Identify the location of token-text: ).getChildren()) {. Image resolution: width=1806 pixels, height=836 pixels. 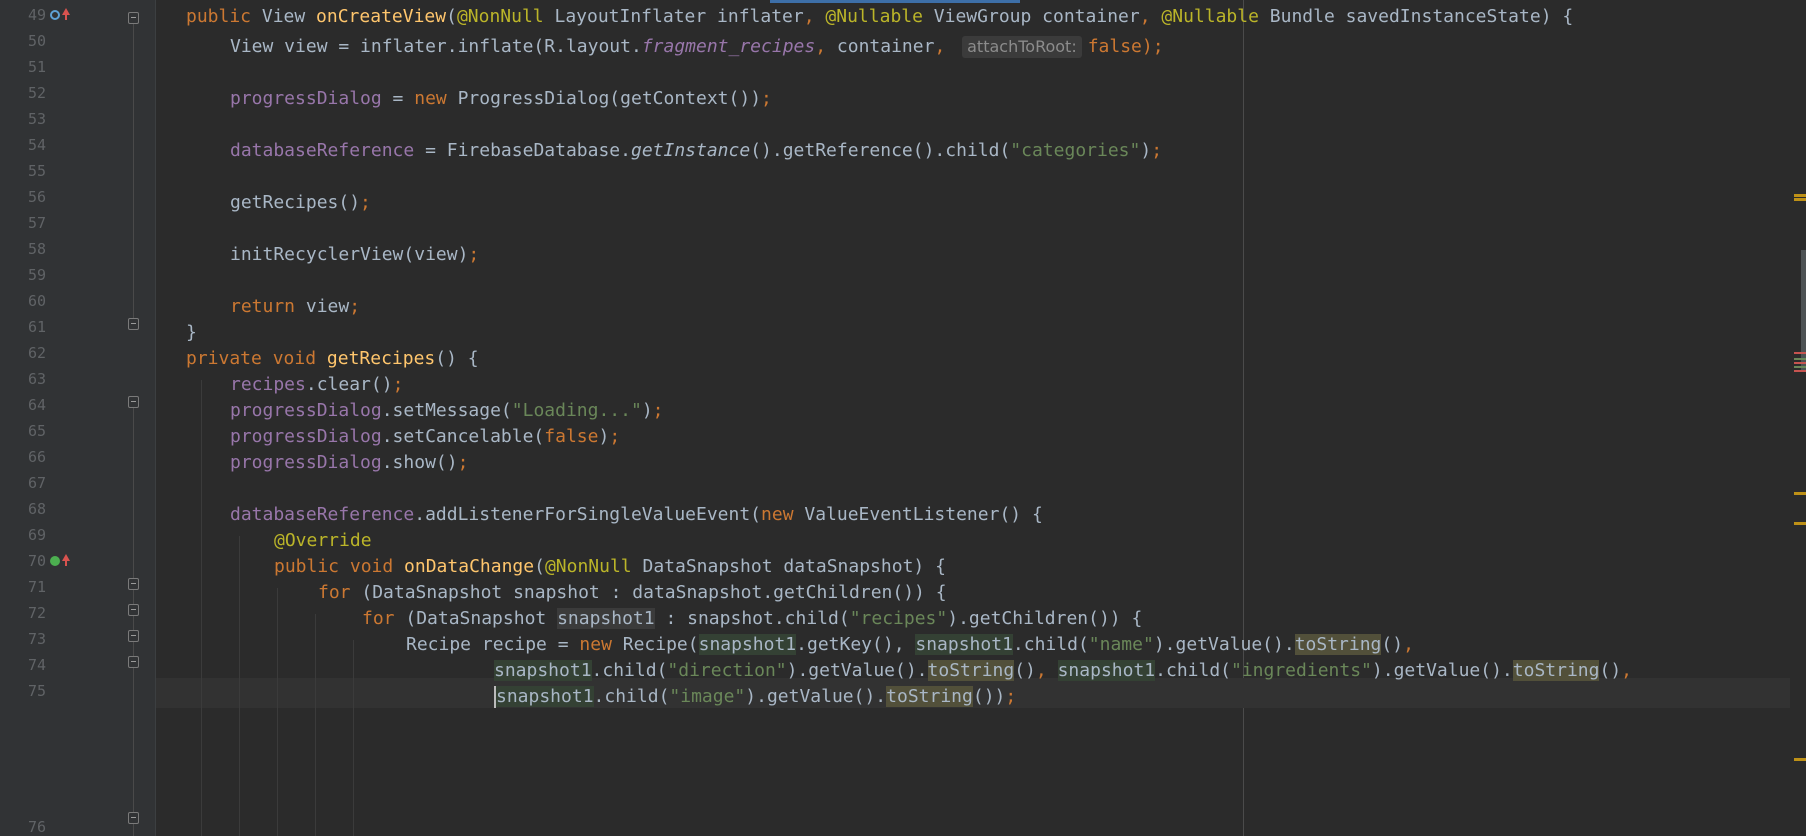
(1045, 618).